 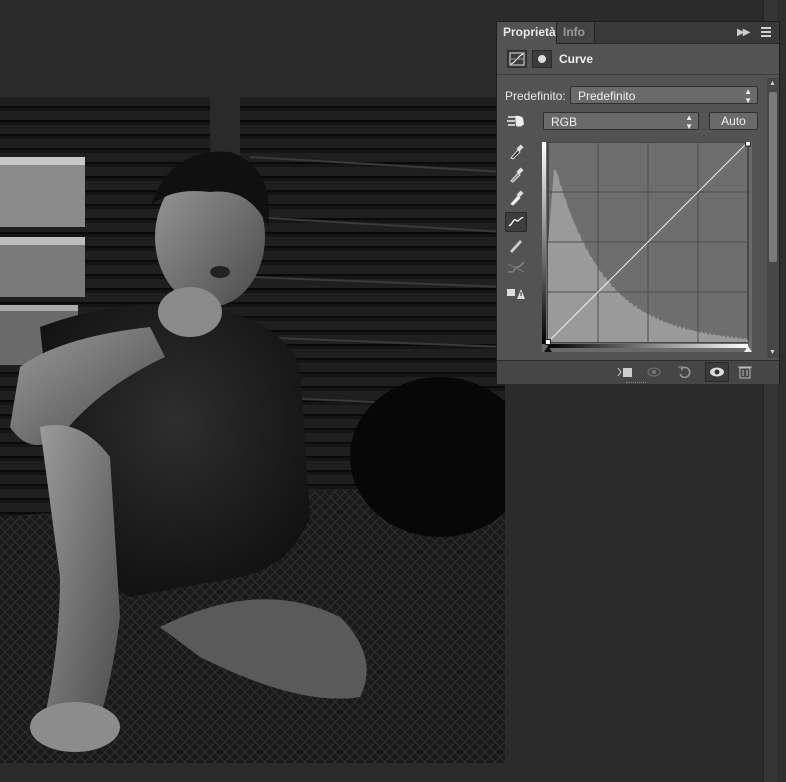 I want to click on clip-to-layer-icon, so click(x=625, y=372).